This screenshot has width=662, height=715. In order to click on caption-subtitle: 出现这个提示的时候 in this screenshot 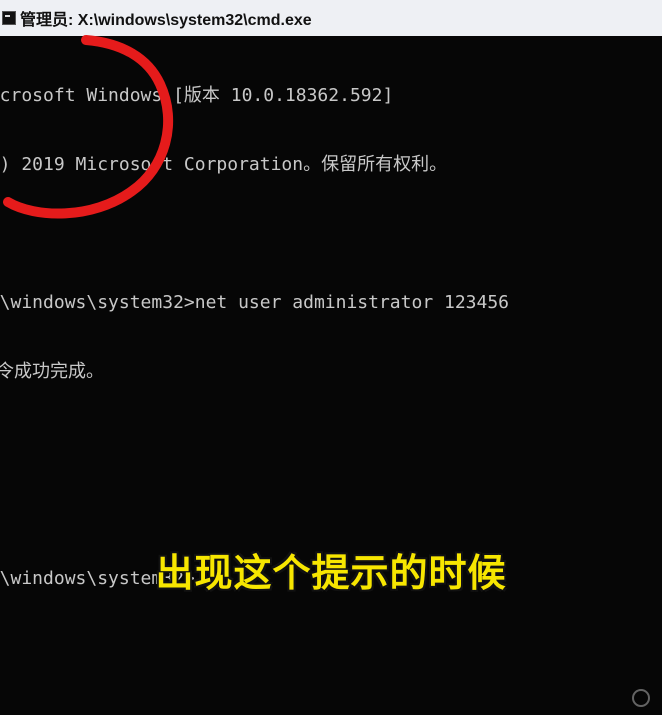, I will do `click(331, 573)`.